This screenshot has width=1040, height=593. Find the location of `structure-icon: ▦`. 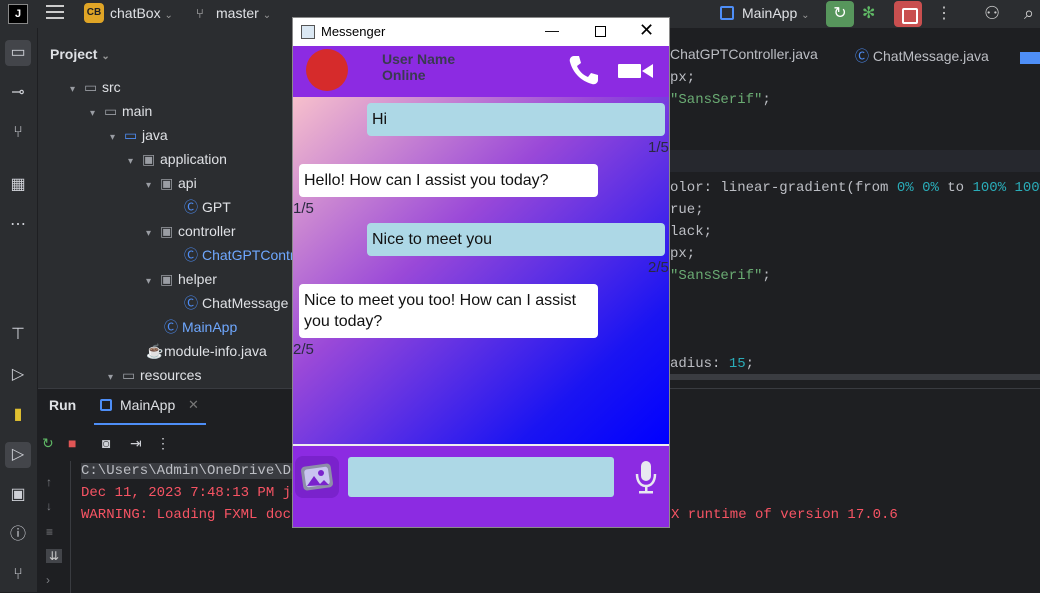

structure-icon: ▦ is located at coordinates (18, 185).